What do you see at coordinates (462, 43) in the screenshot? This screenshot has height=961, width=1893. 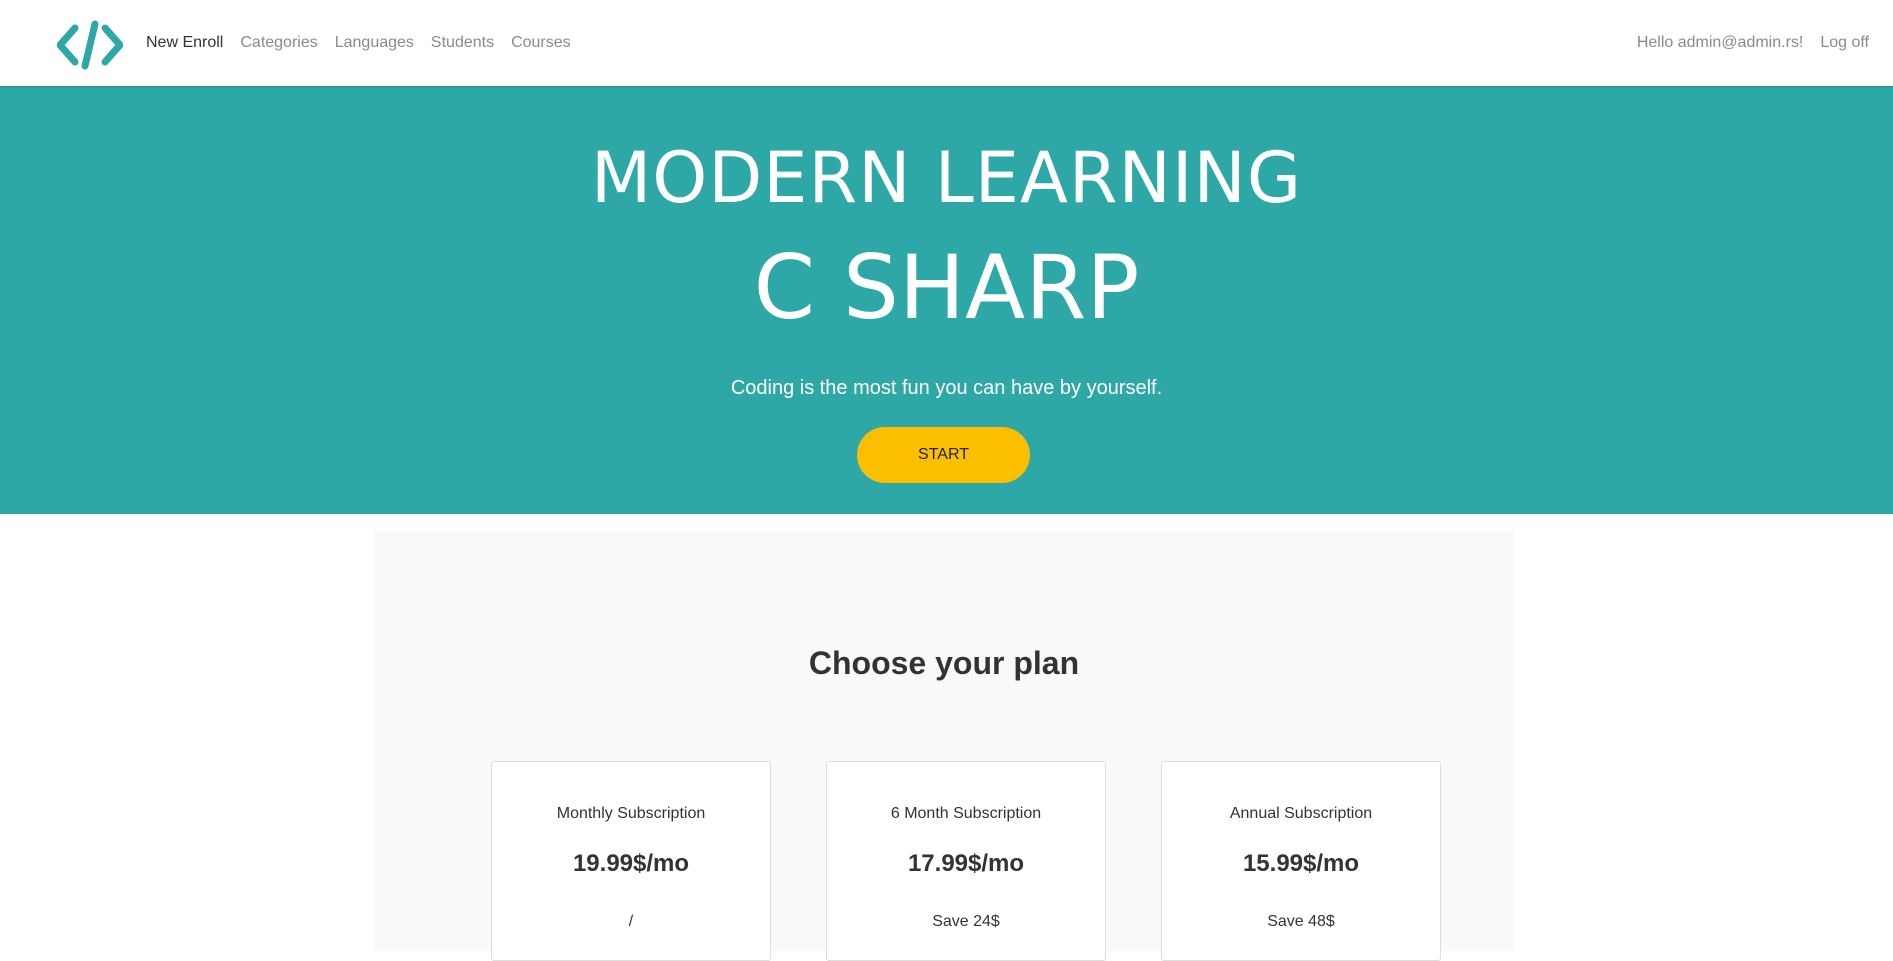 I see `nav-students: Students` at bounding box center [462, 43].